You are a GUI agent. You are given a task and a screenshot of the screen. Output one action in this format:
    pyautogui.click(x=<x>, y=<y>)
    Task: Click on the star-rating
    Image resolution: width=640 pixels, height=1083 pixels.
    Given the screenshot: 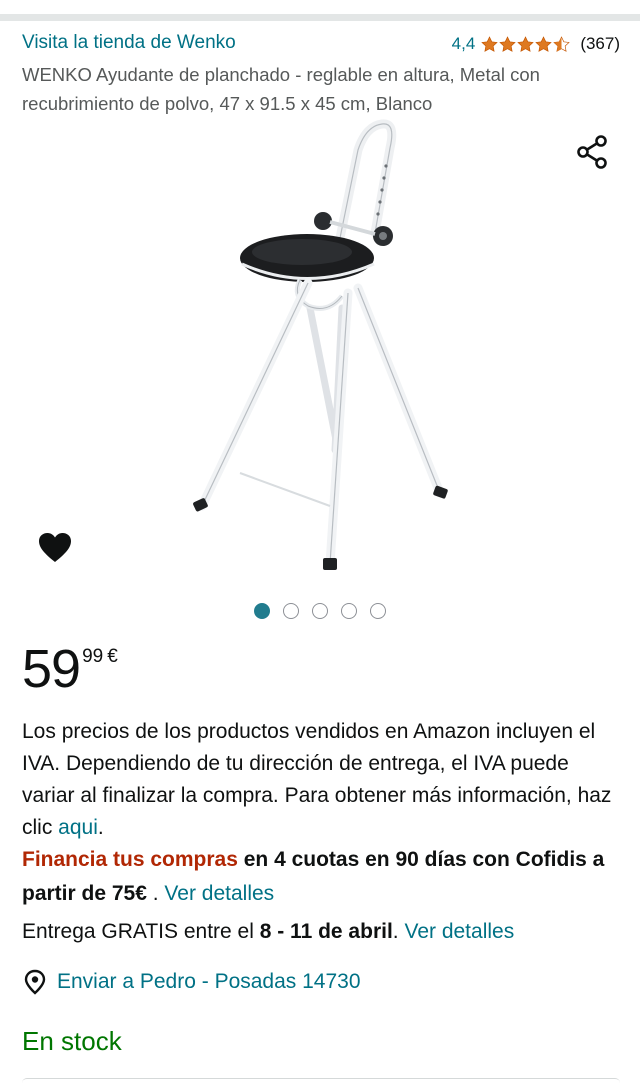 What is the action you would take?
    pyautogui.click(x=526, y=44)
    